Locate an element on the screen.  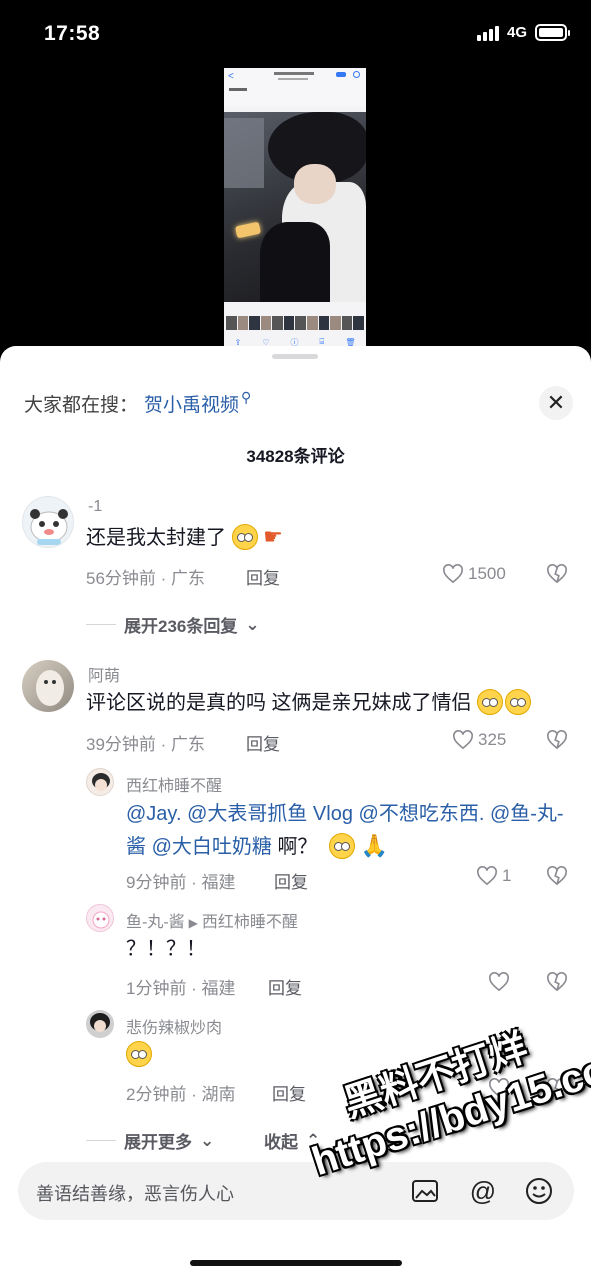
pointing-hand-emoji-icon: ☛ is located at coordinates (273, 536).